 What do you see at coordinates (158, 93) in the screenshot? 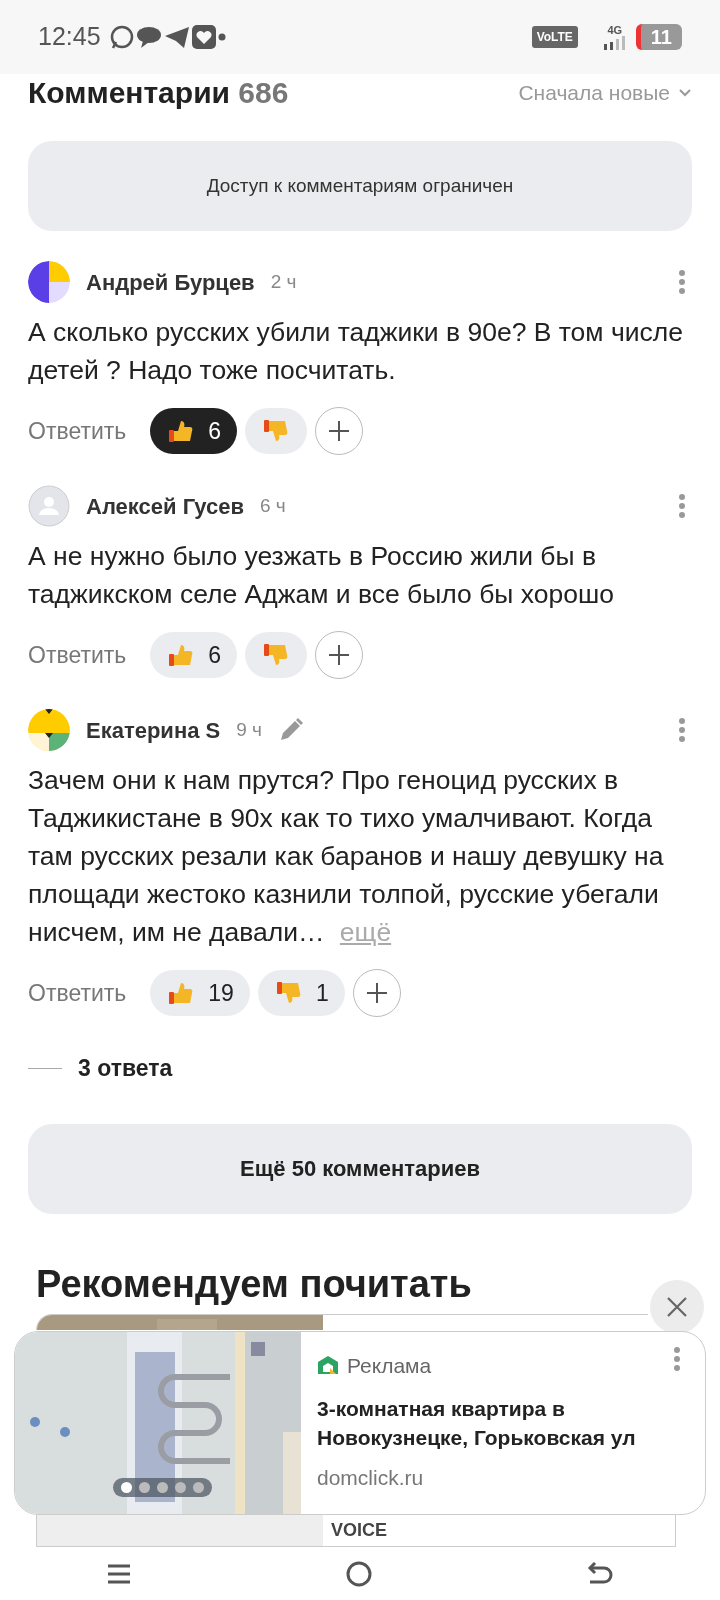
I see `comments-title: Комментарии 686` at bounding box center [158, 93].